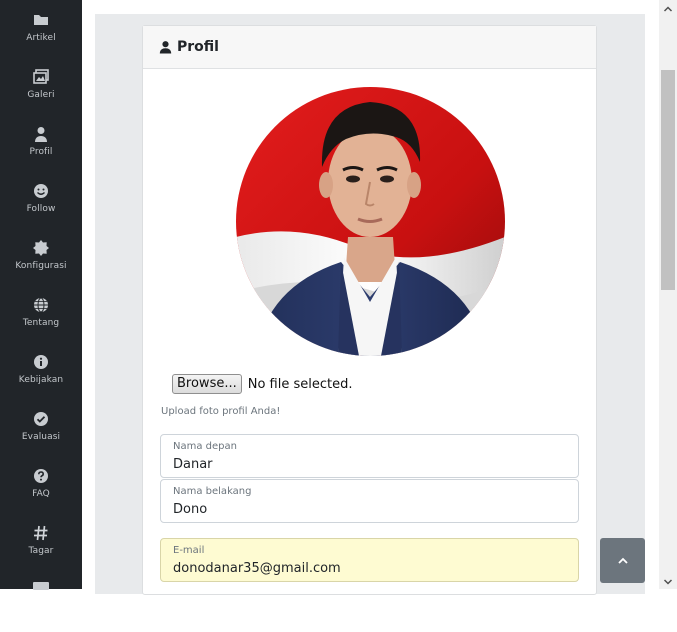 This screenshot has height=632, width=677. What do you see at coordinates (300, 384) in the screenshot?
I see `file-status: No file selected.` at bounding box center [300, 384].